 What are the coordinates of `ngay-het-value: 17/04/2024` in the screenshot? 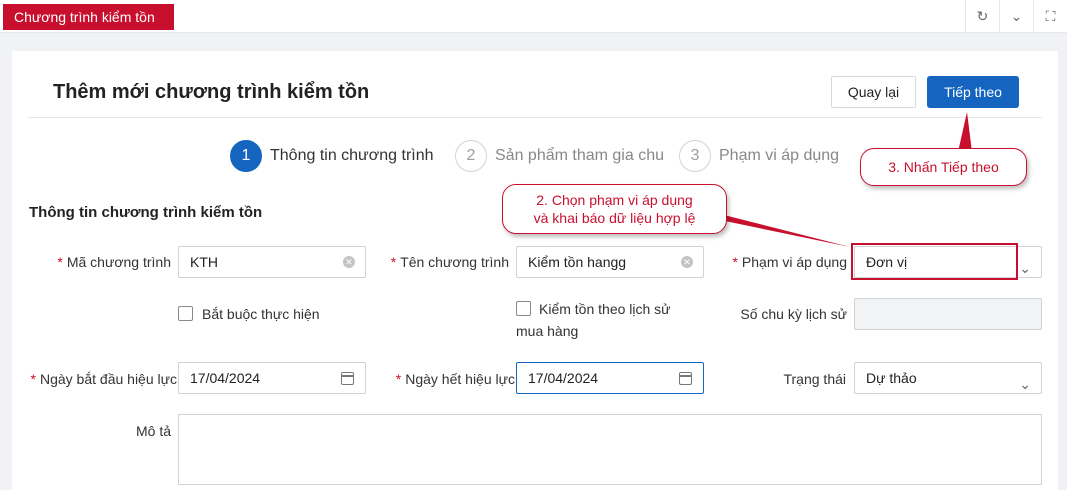 It's located at (563, 378).